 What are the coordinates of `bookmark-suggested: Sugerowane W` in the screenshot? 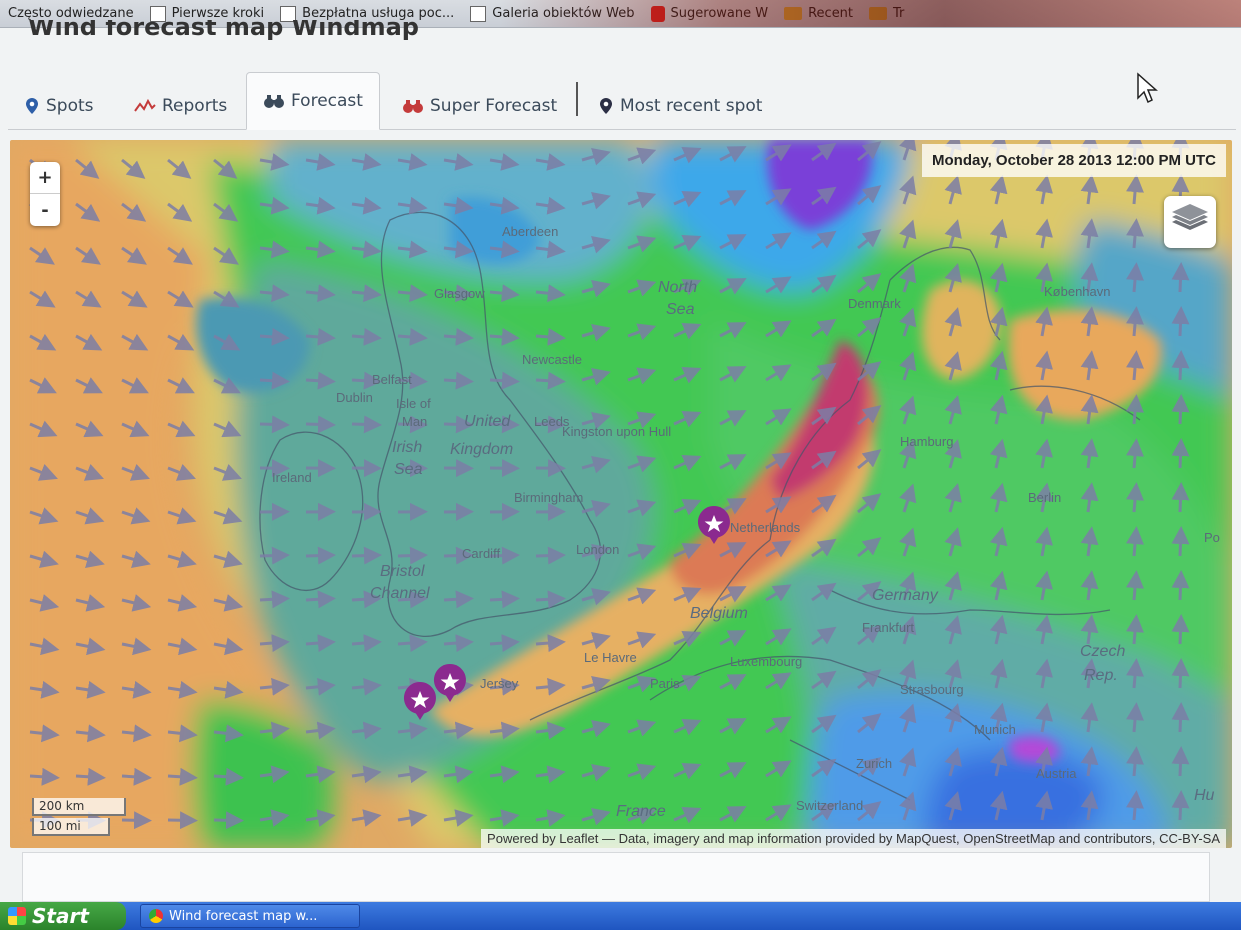 It's located at (710, 13).